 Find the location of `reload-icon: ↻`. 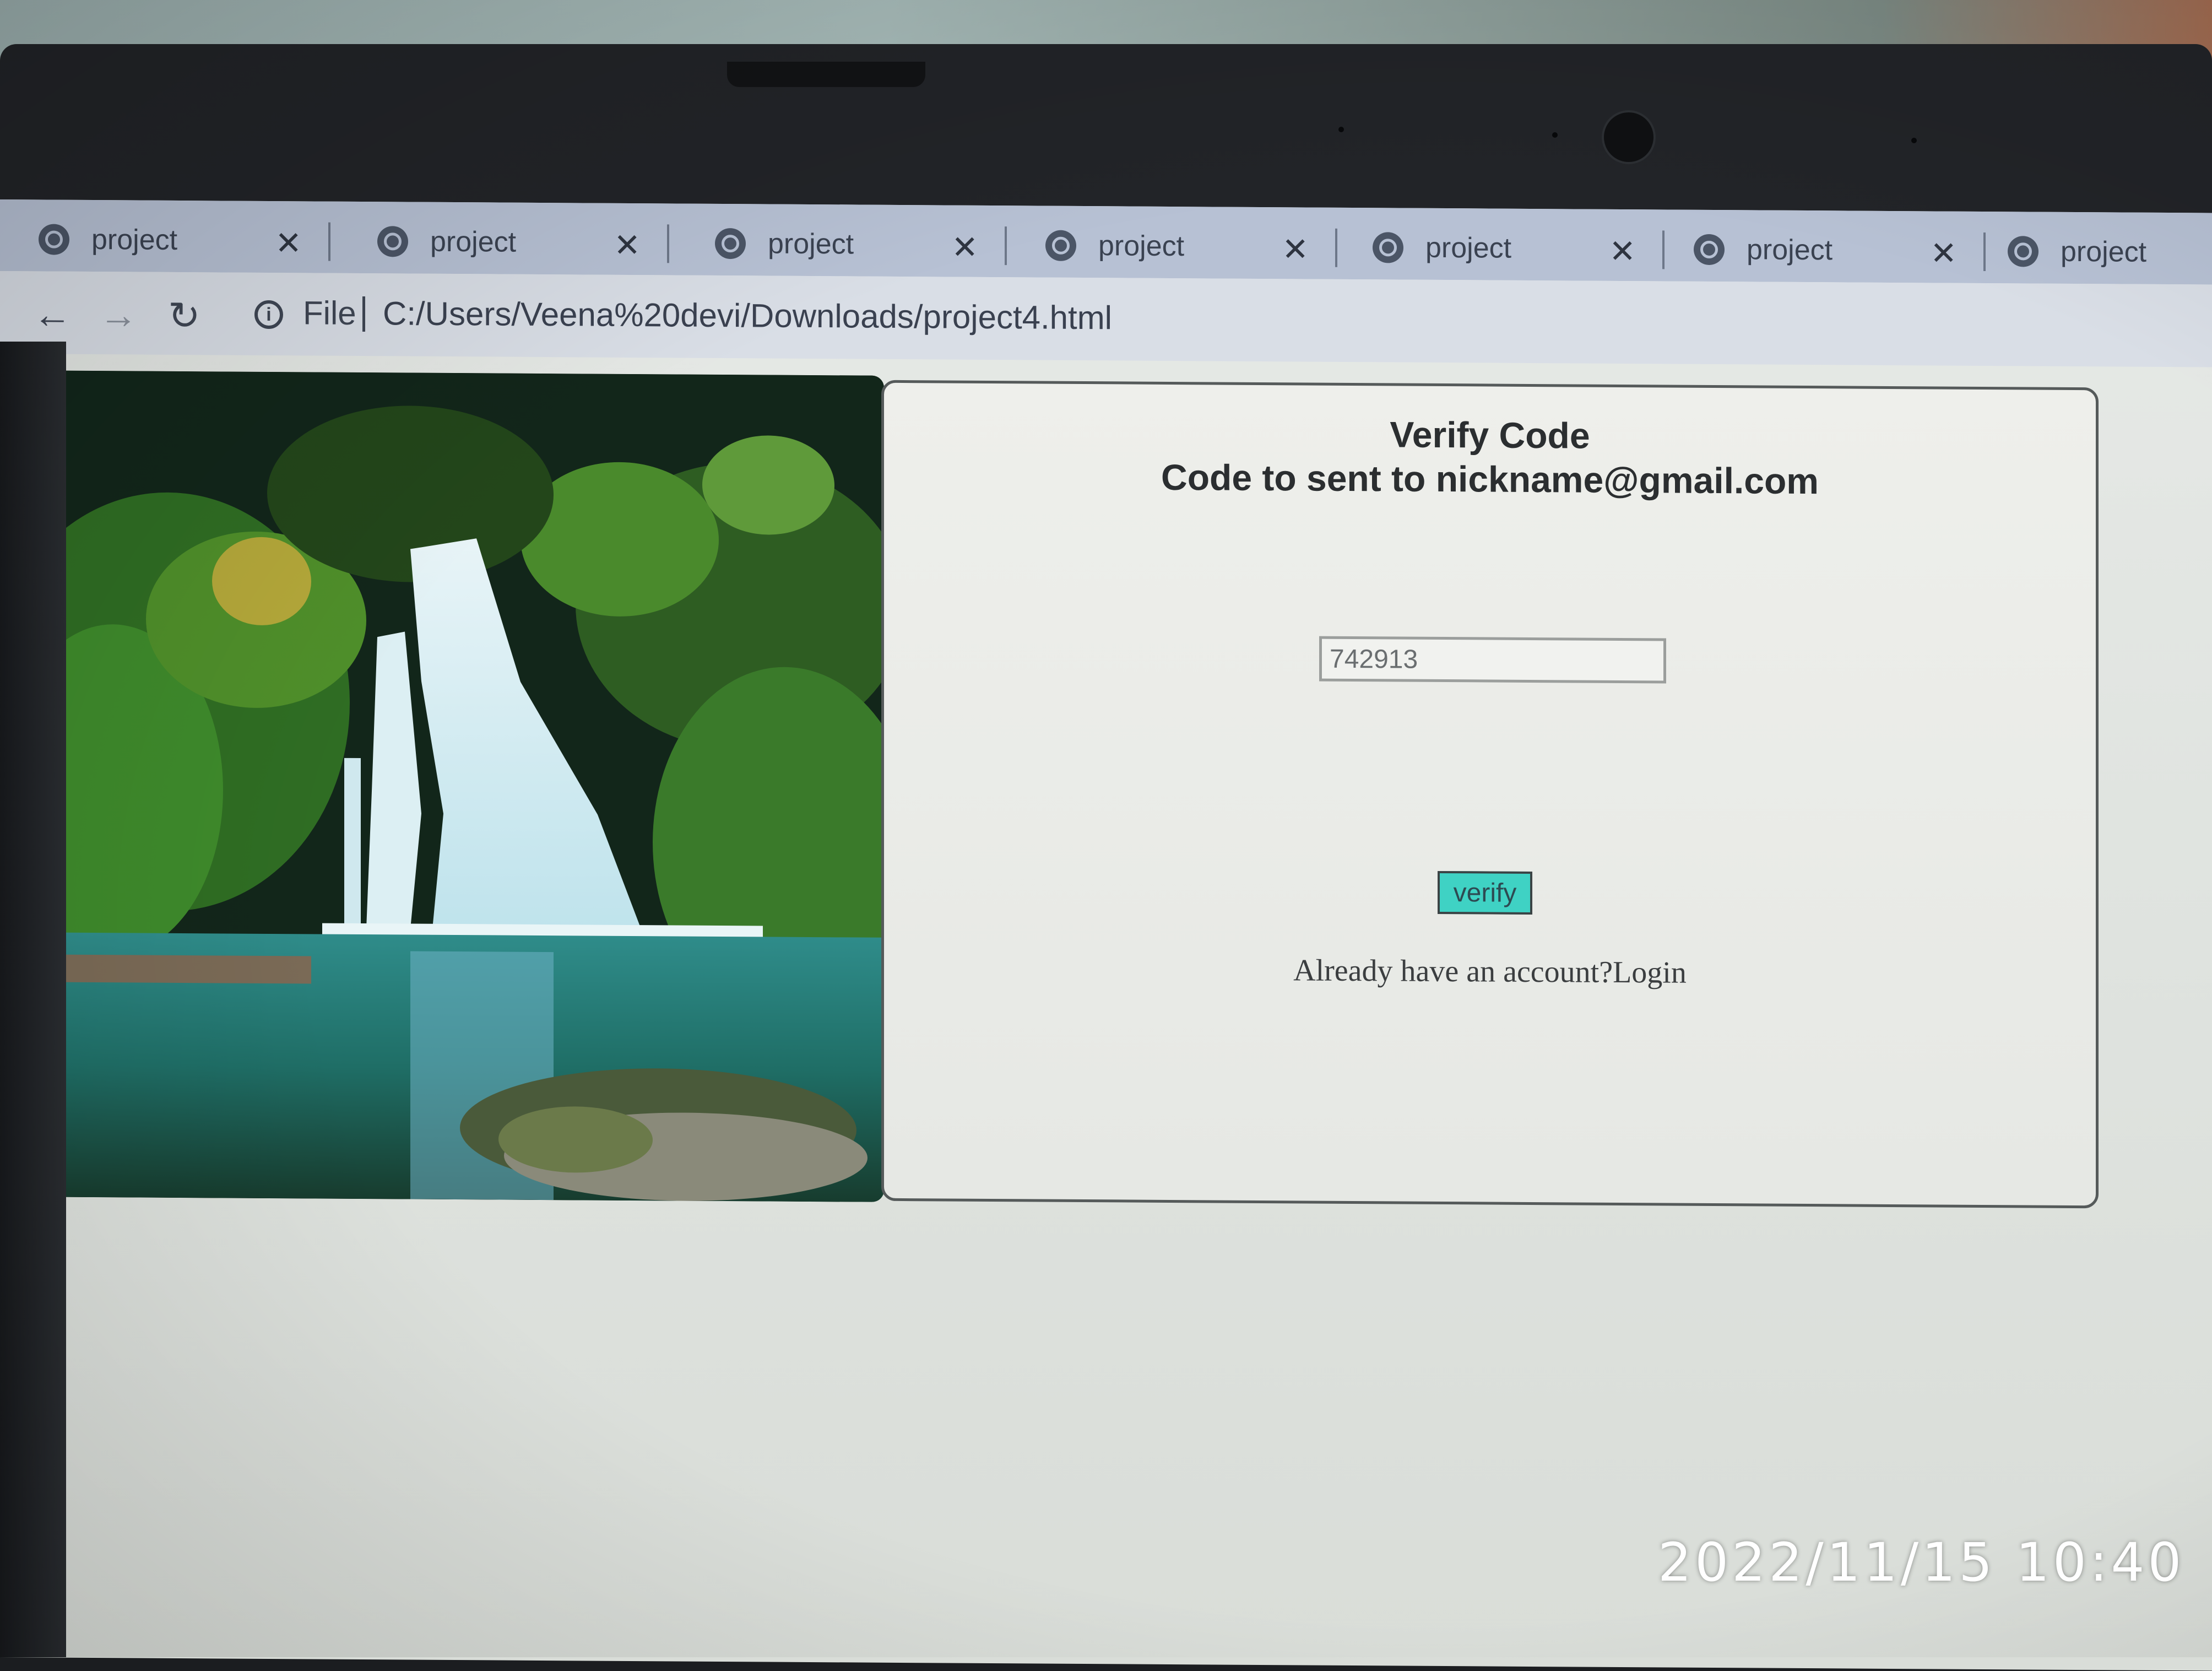

reload-icon: ↻ is located at coordinates (184, 315).